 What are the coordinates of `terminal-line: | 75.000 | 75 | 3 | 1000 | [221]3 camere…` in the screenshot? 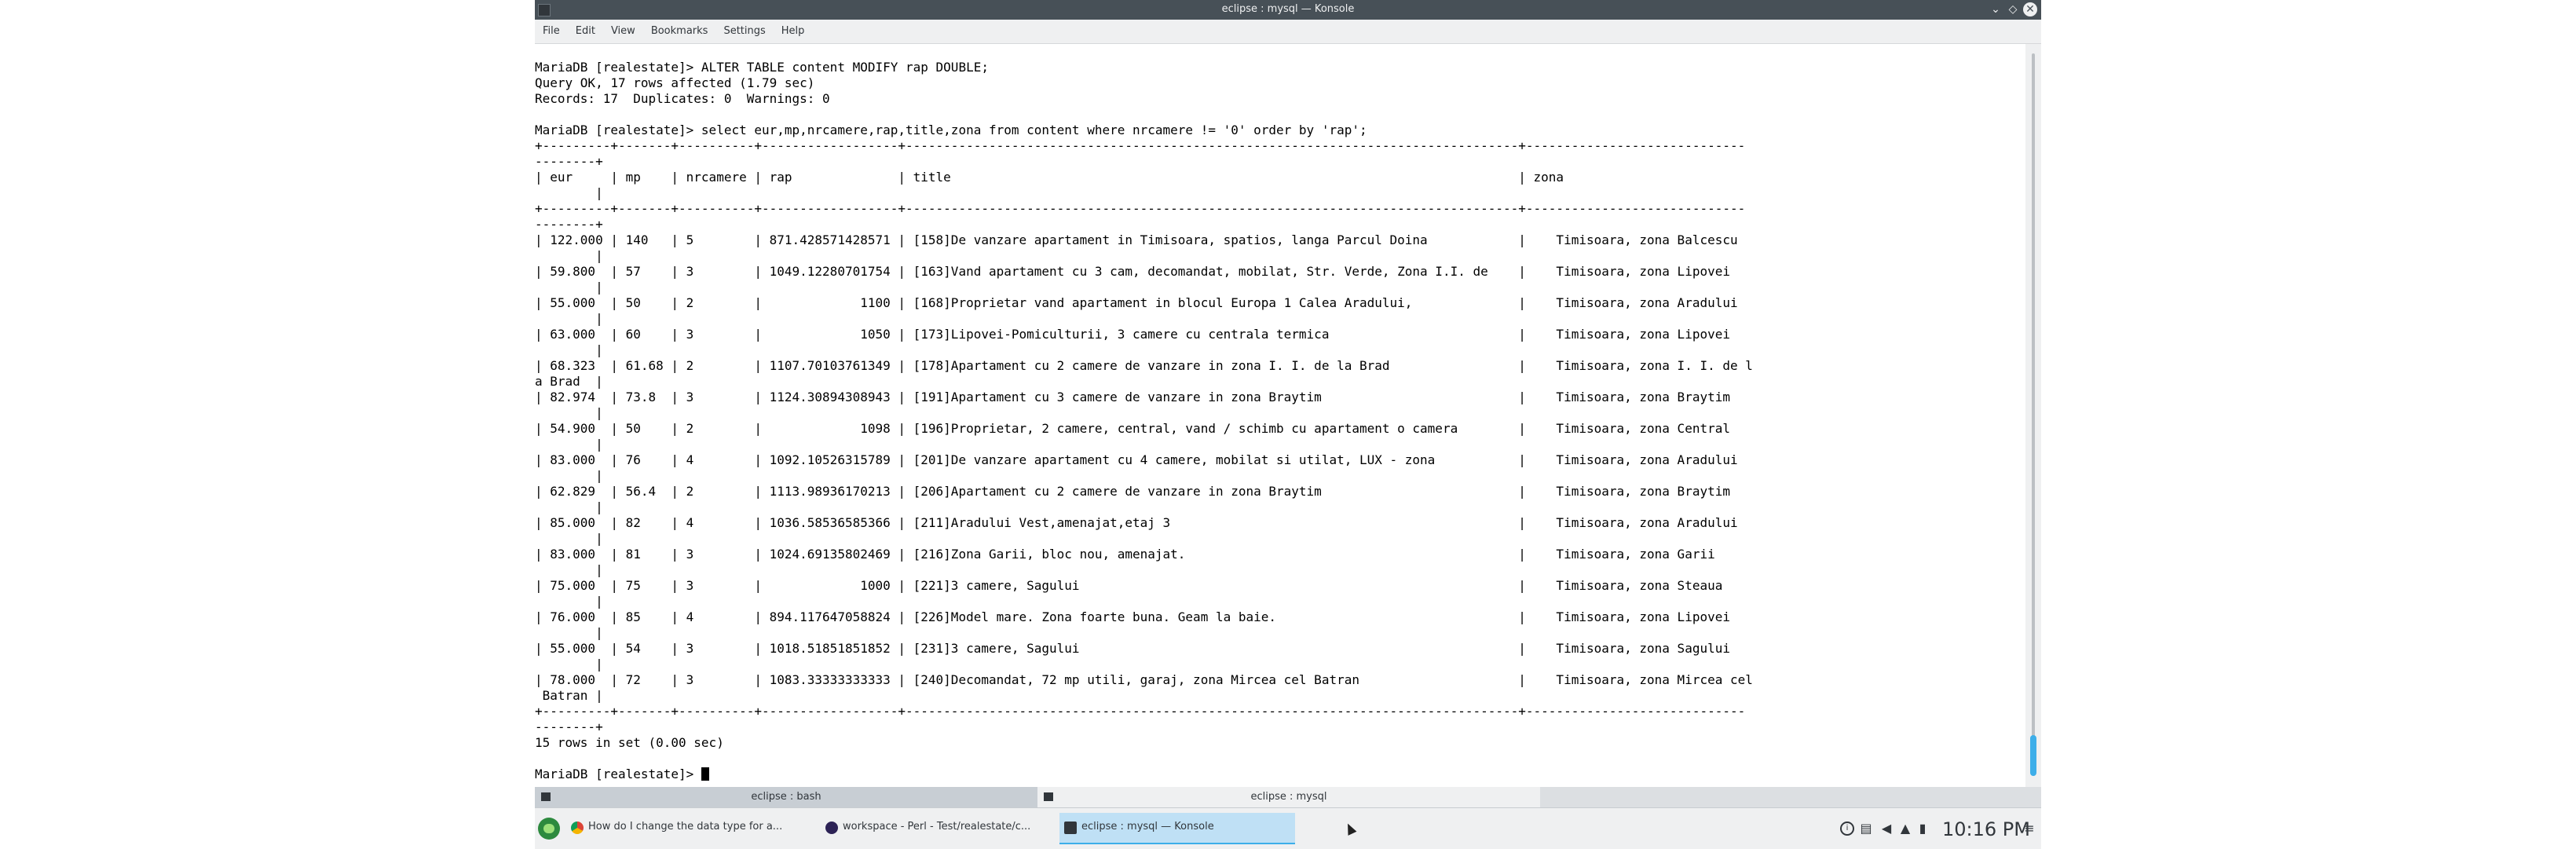 It's located at (1129, 585).